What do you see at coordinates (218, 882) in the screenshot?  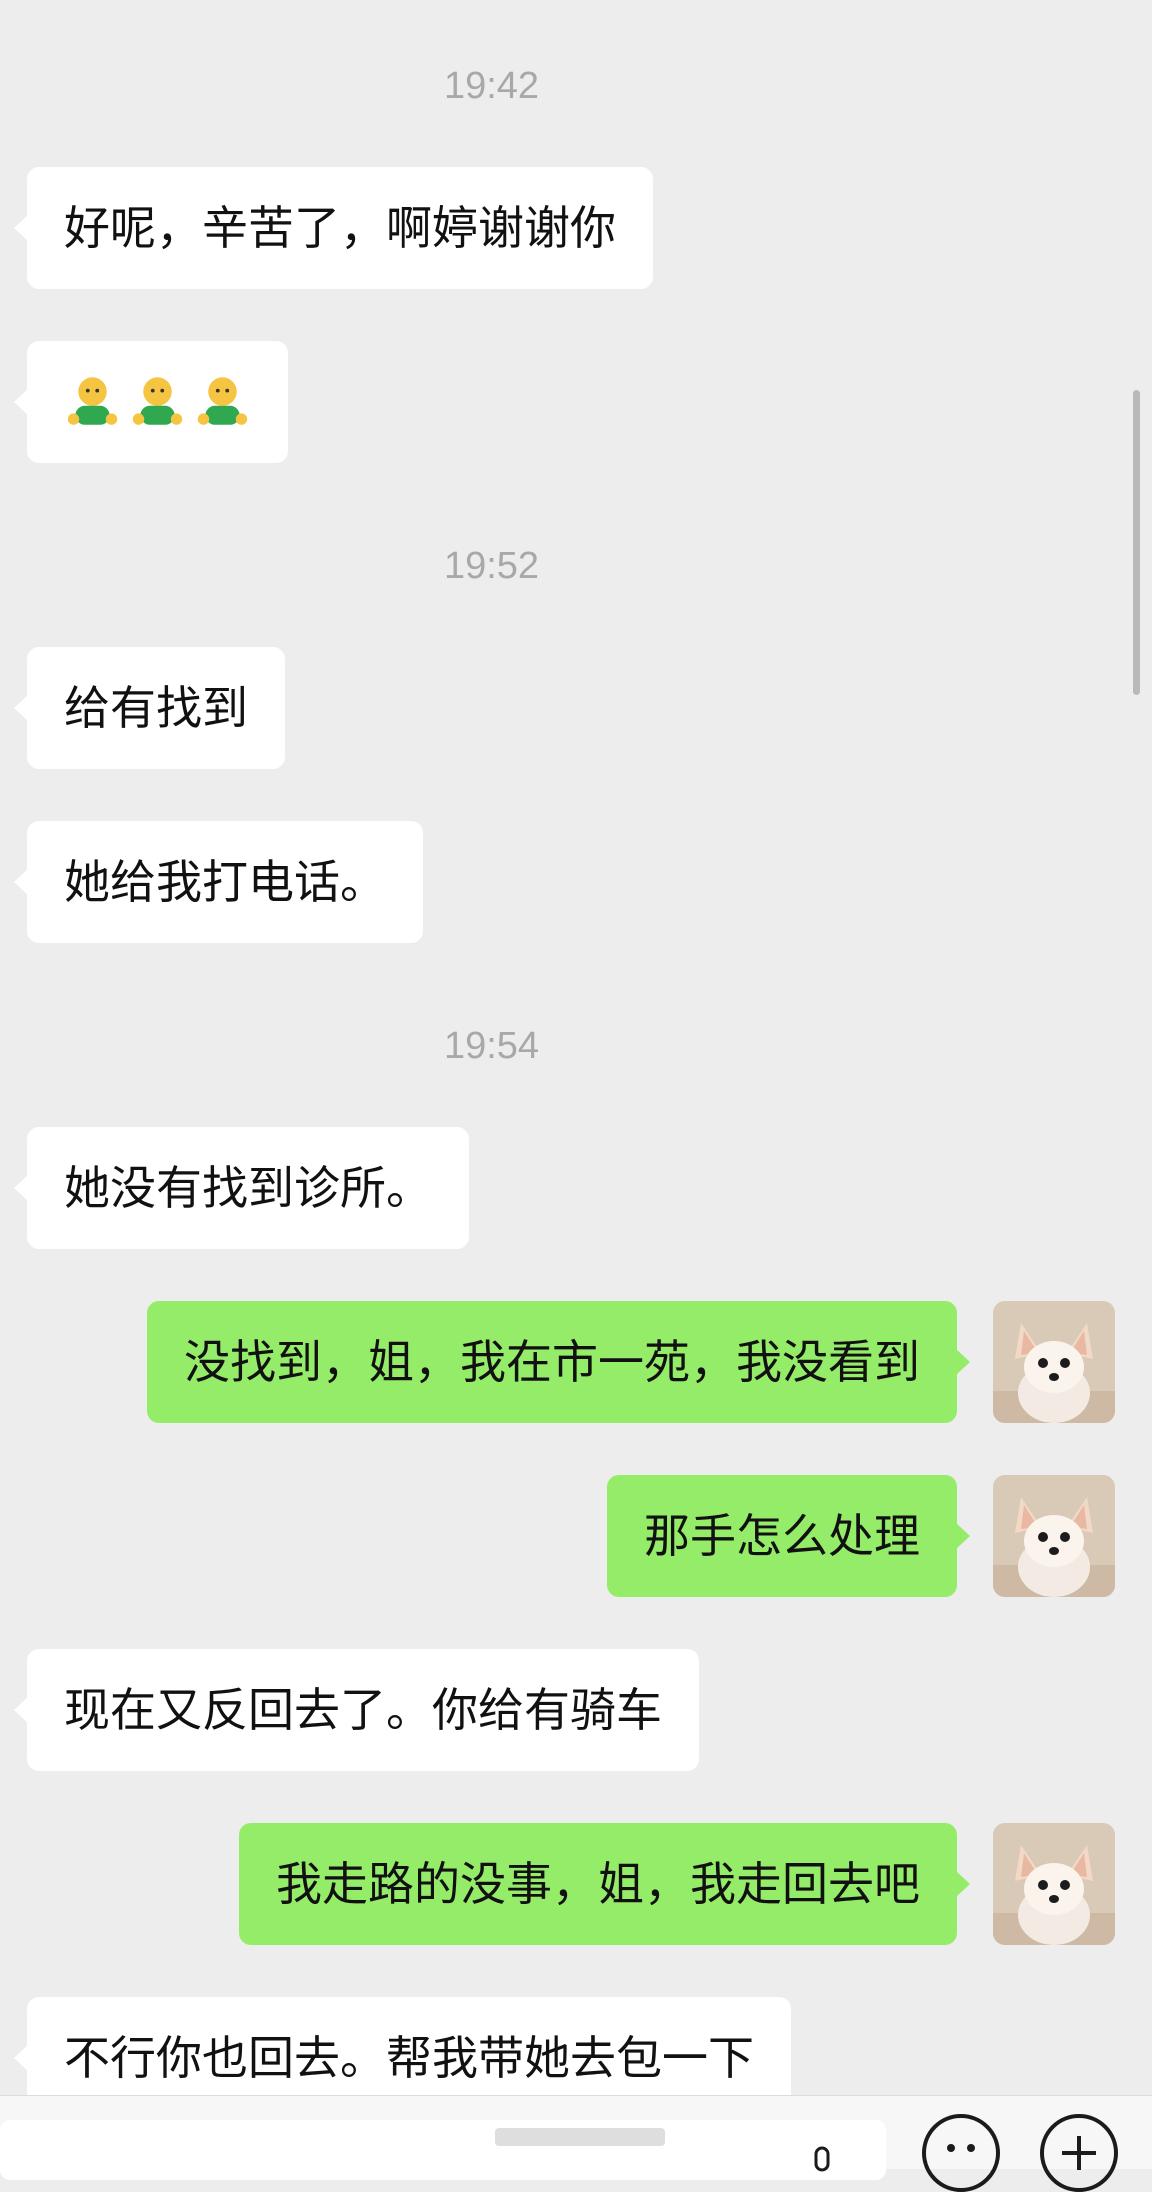 I see `received-message: 她给我打电话。` at bounding box center [218, 882].